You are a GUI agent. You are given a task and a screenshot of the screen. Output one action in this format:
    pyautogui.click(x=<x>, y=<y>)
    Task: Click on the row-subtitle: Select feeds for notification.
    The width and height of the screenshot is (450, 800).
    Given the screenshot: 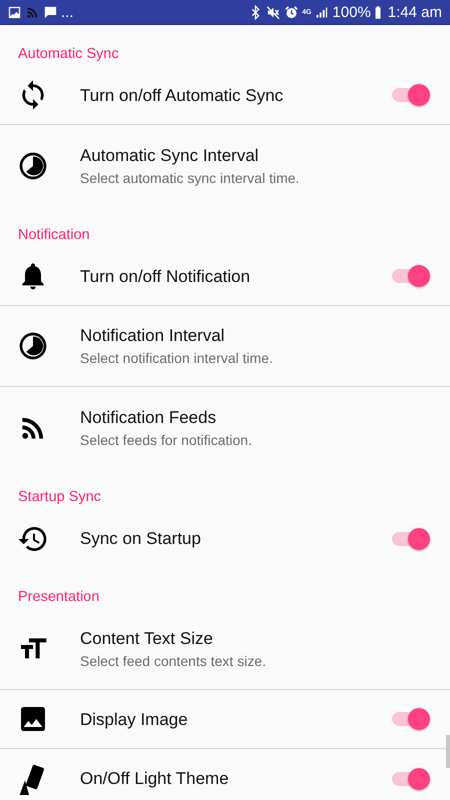 What is the action you would take?
    pyautogui.click(x=166, y=439)
    